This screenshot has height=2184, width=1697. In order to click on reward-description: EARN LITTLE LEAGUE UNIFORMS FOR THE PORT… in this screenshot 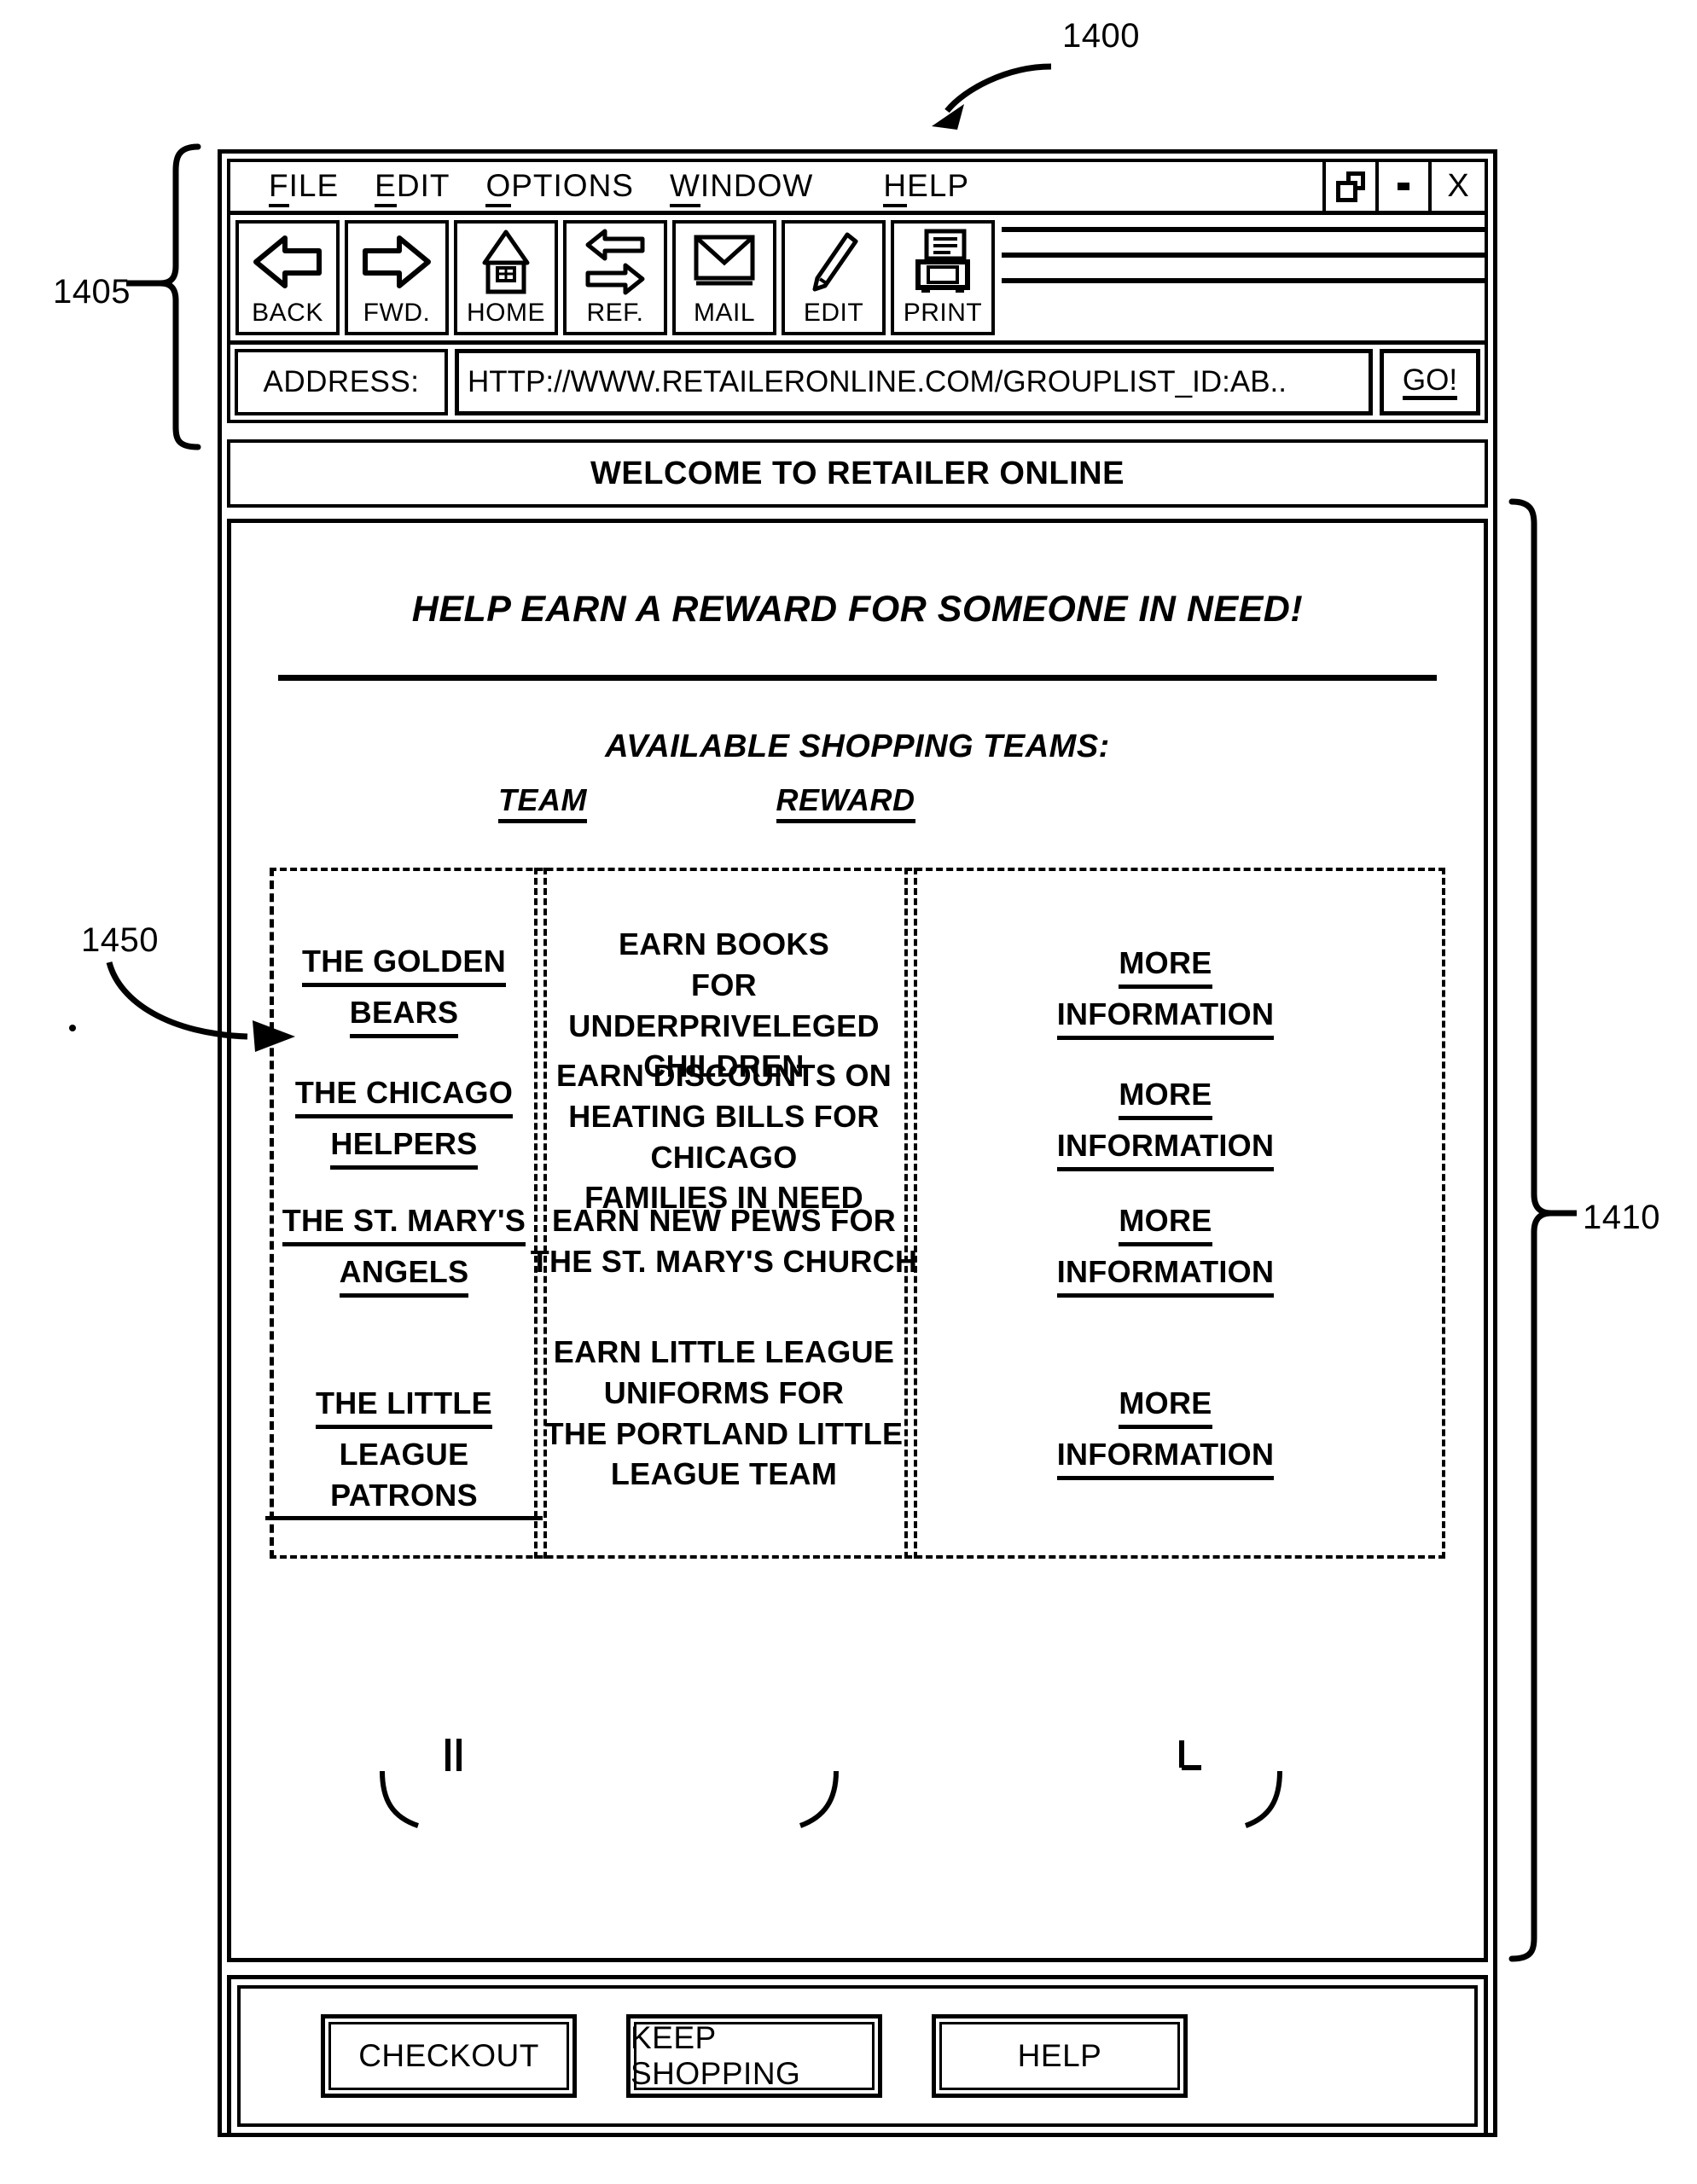, I will do `click(723, 1414)`.